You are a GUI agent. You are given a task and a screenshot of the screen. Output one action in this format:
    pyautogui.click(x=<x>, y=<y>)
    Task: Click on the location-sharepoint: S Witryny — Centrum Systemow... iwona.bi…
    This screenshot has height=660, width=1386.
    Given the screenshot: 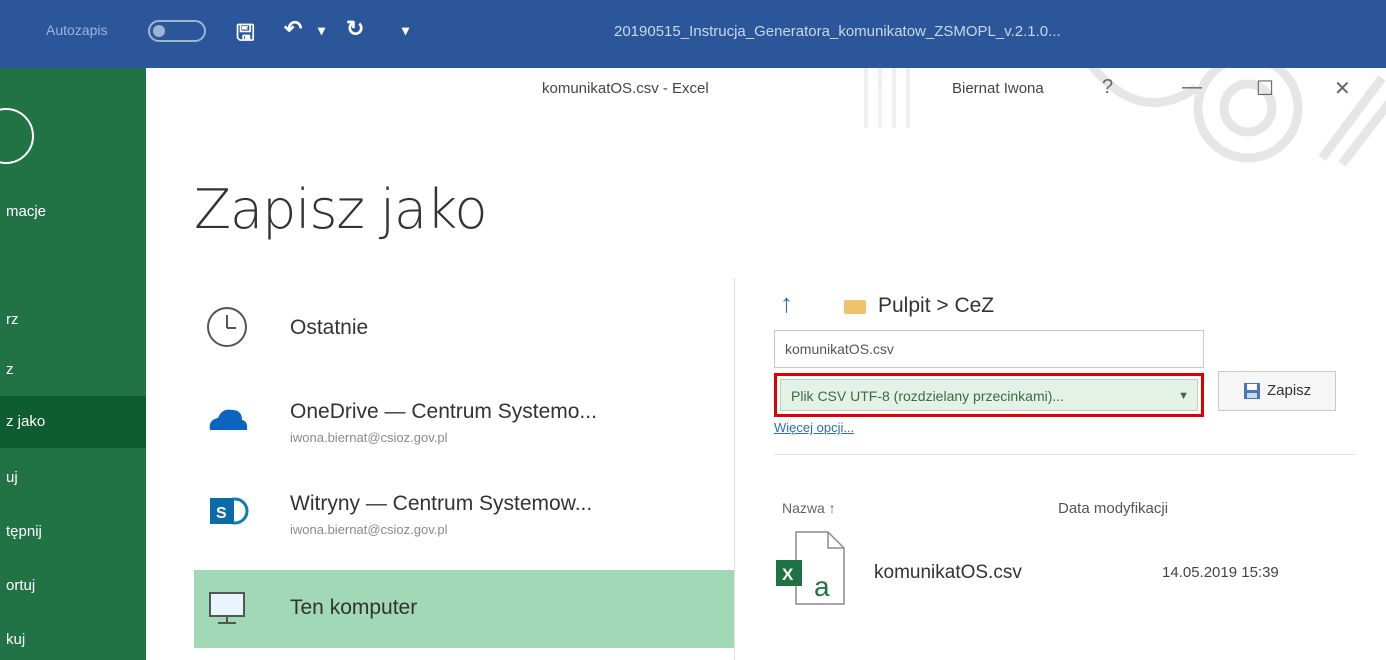 What is the action you would take?
    pyautogui.click(x=464, y=513)
    